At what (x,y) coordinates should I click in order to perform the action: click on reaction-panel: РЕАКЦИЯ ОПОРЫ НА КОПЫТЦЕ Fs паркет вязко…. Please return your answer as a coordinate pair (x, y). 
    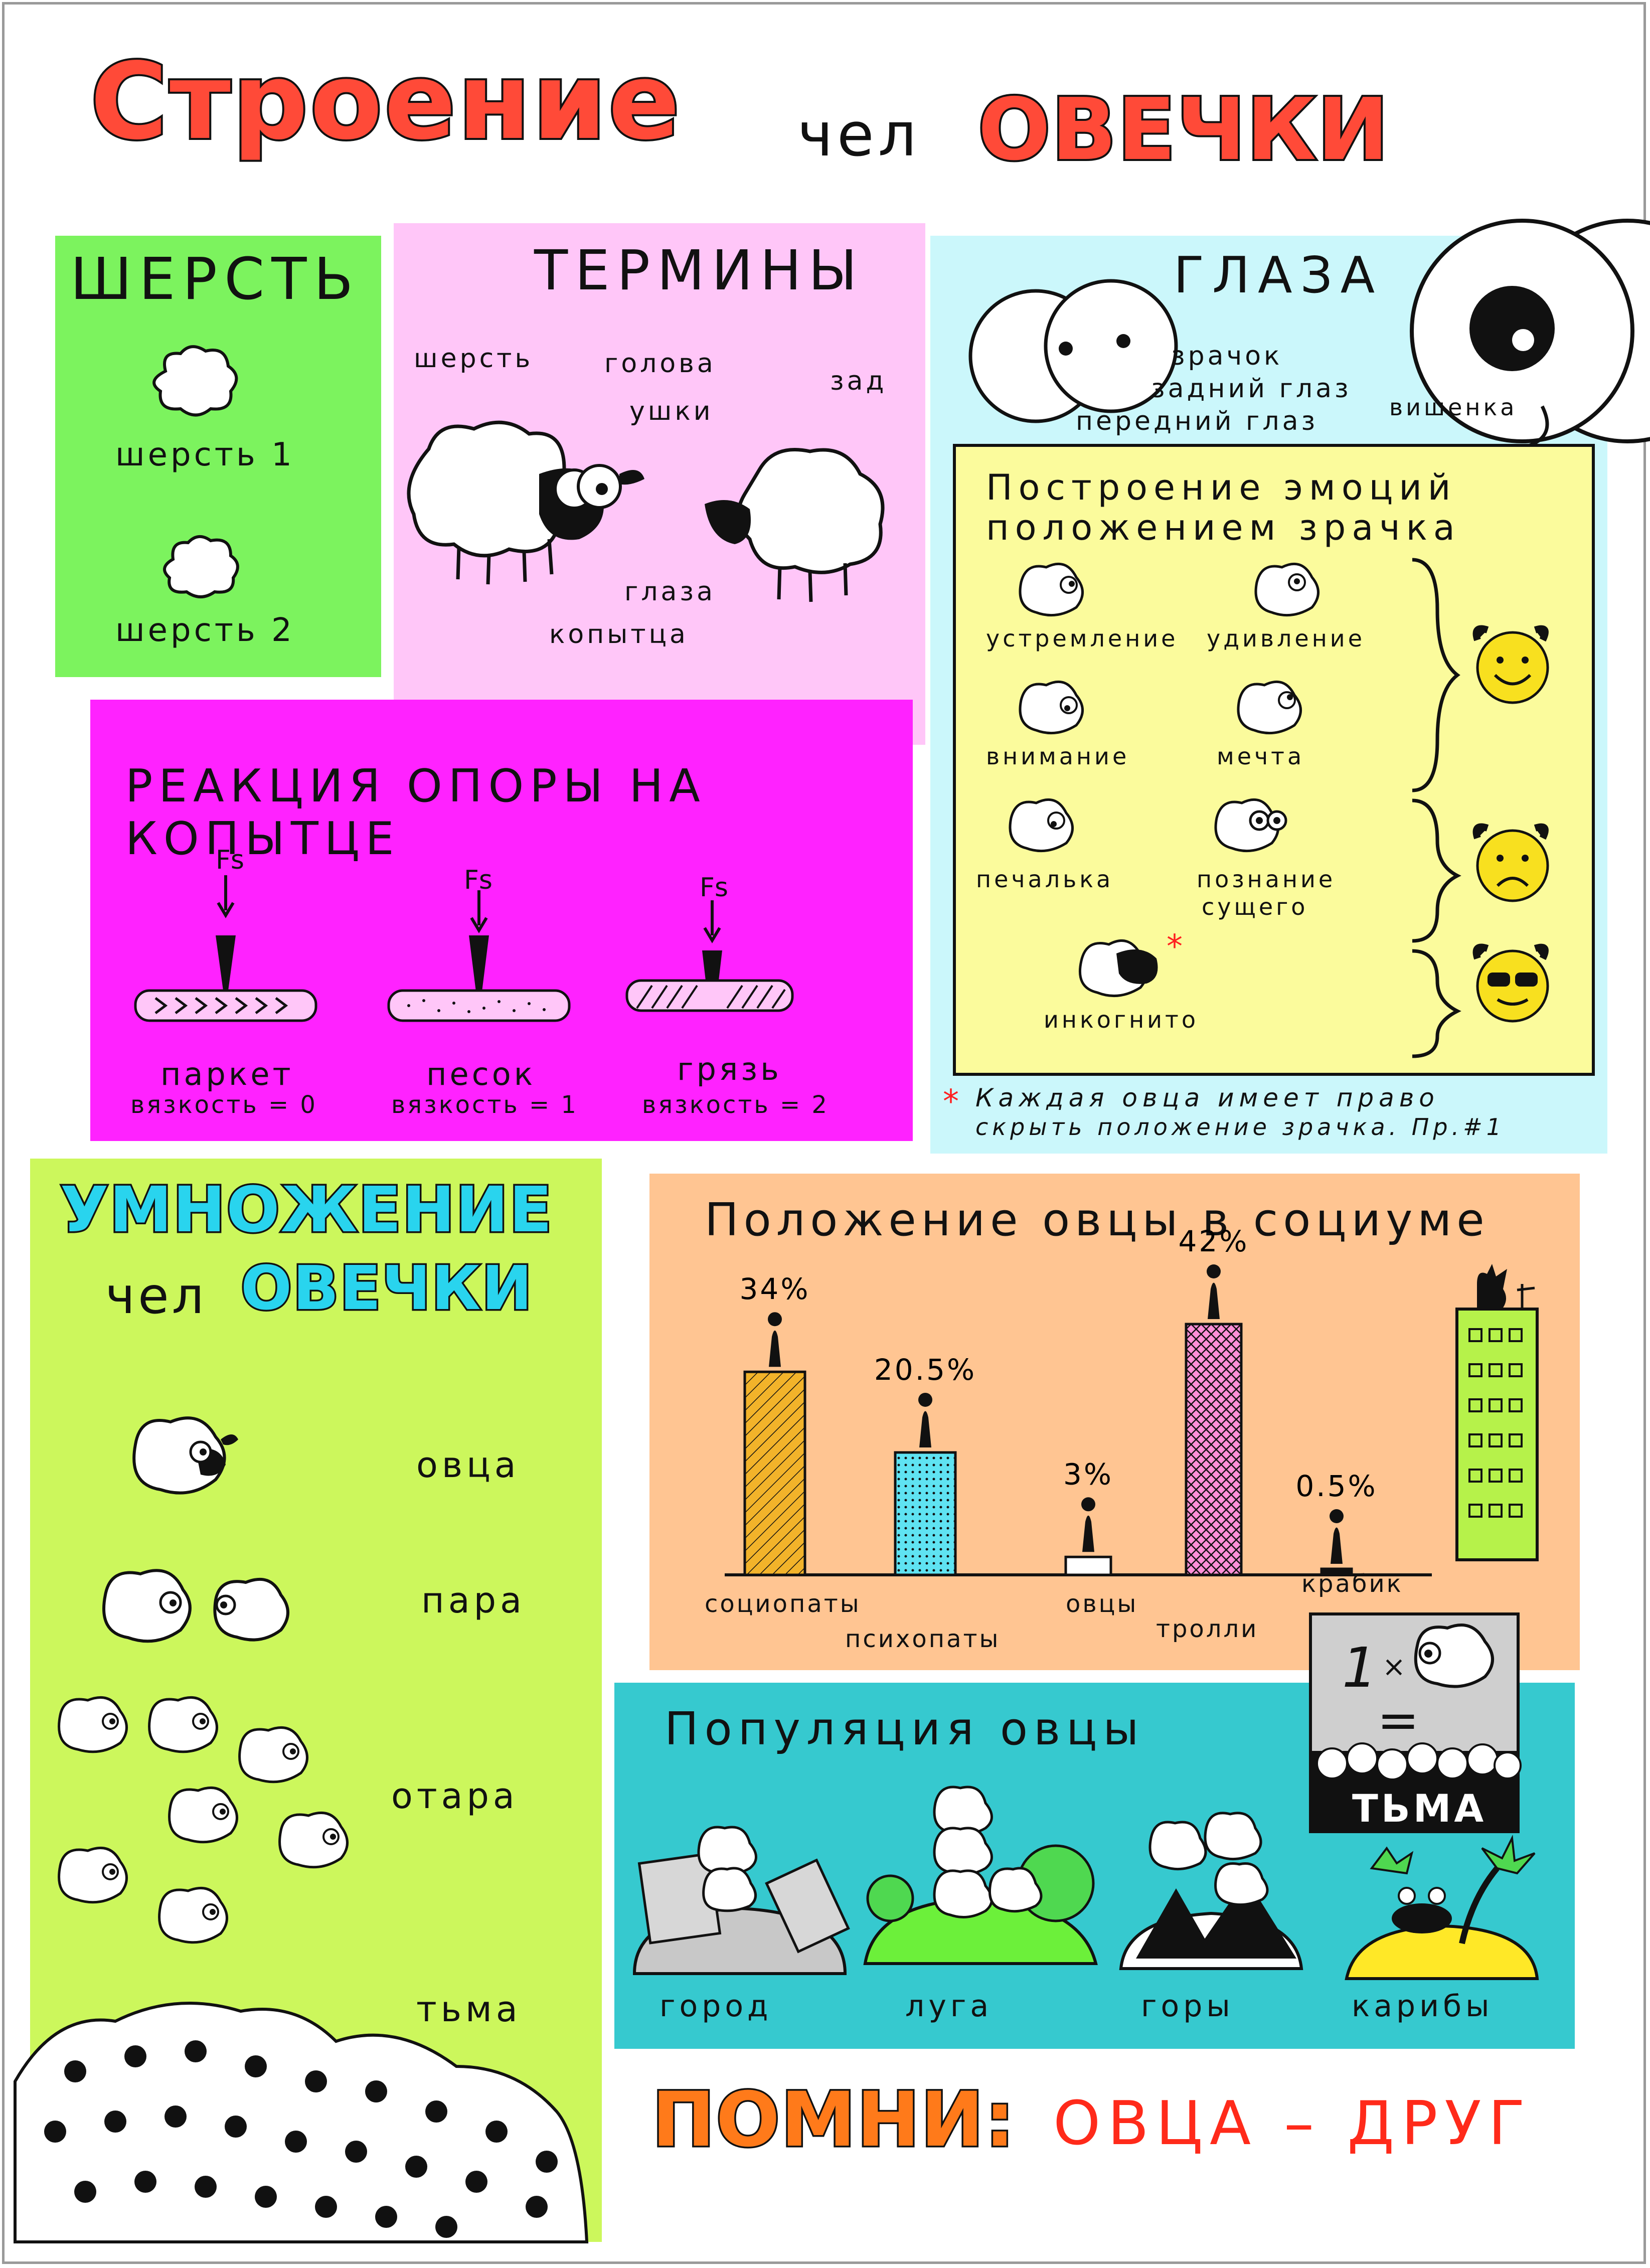
    Looking at the image, I should click on (502, 920).